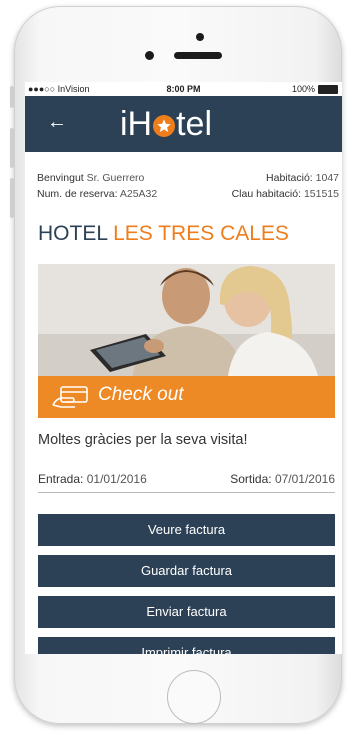 The image size is (356, 734). I want to click on welcome-label: Benvingut, so click(60, 178).